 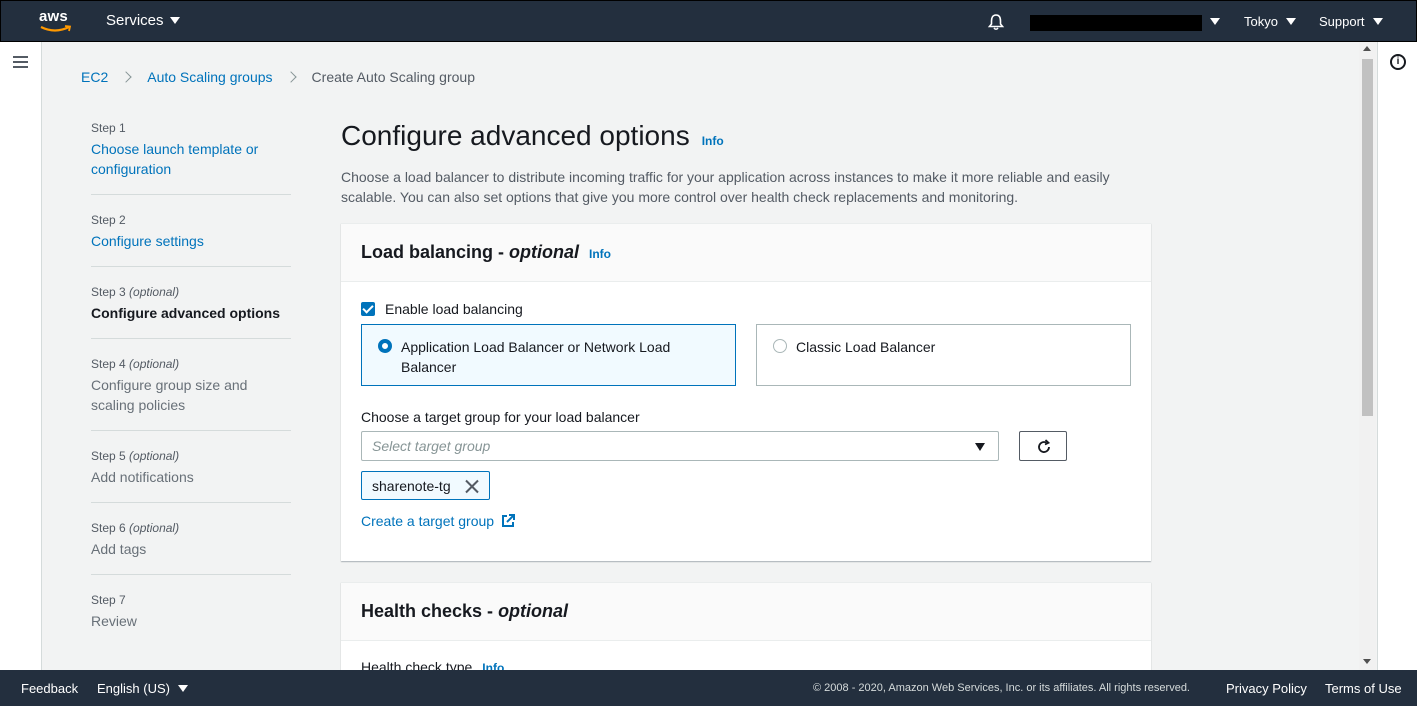 I want to click on help-panel: i, so click(x=1397, y=356).